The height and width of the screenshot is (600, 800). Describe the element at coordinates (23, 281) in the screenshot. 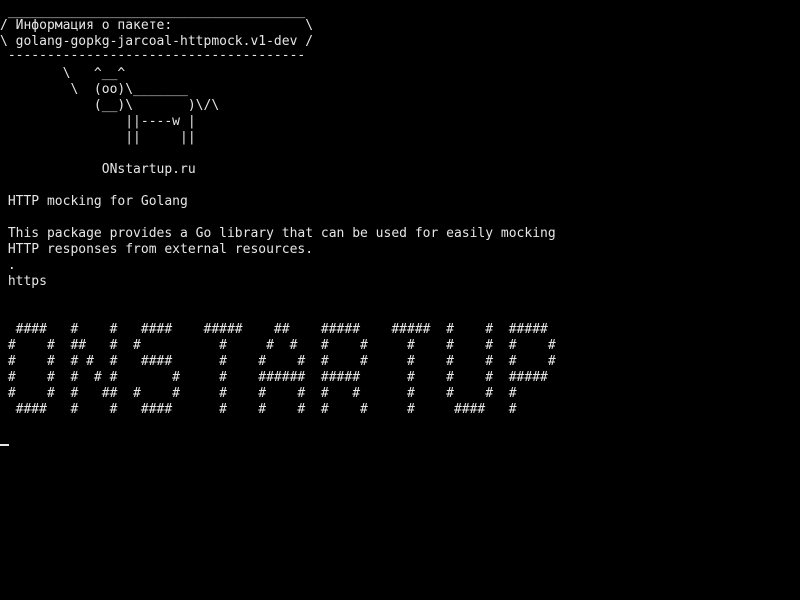

I see `package-homepage: https` at that location.